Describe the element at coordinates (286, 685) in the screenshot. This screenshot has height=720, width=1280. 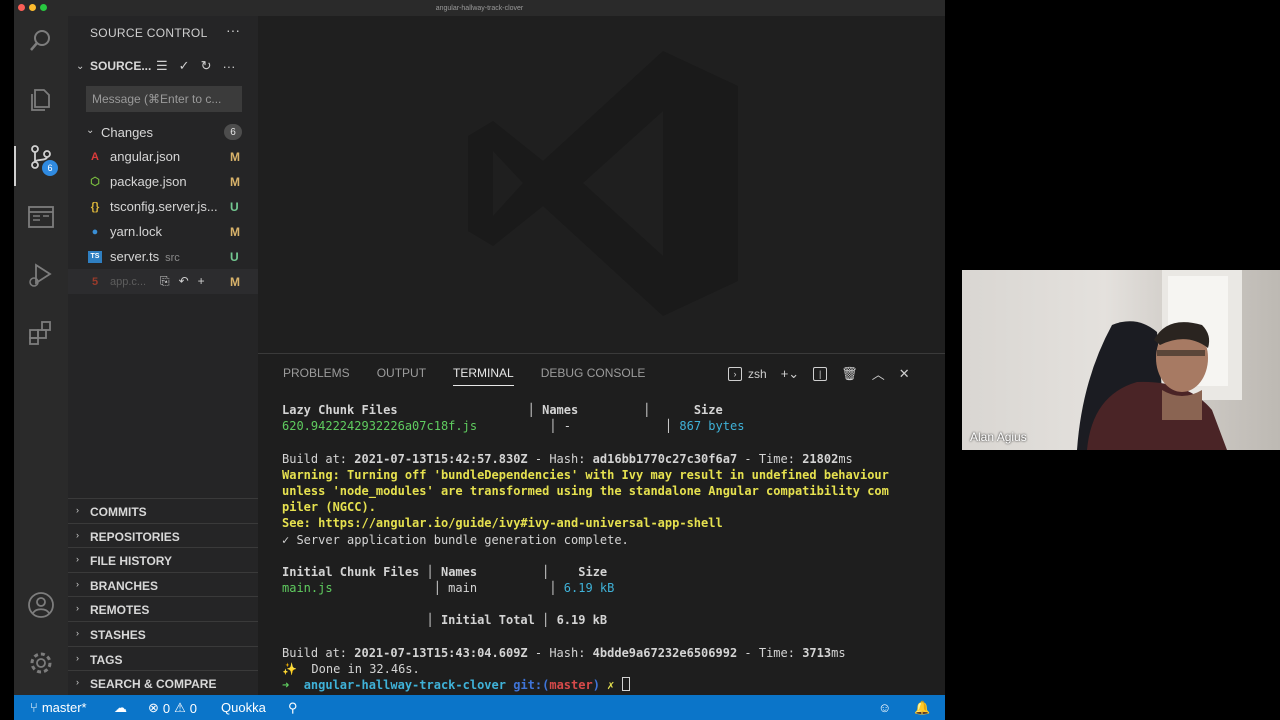
I see `prompt-arrow: ➜` at that location.